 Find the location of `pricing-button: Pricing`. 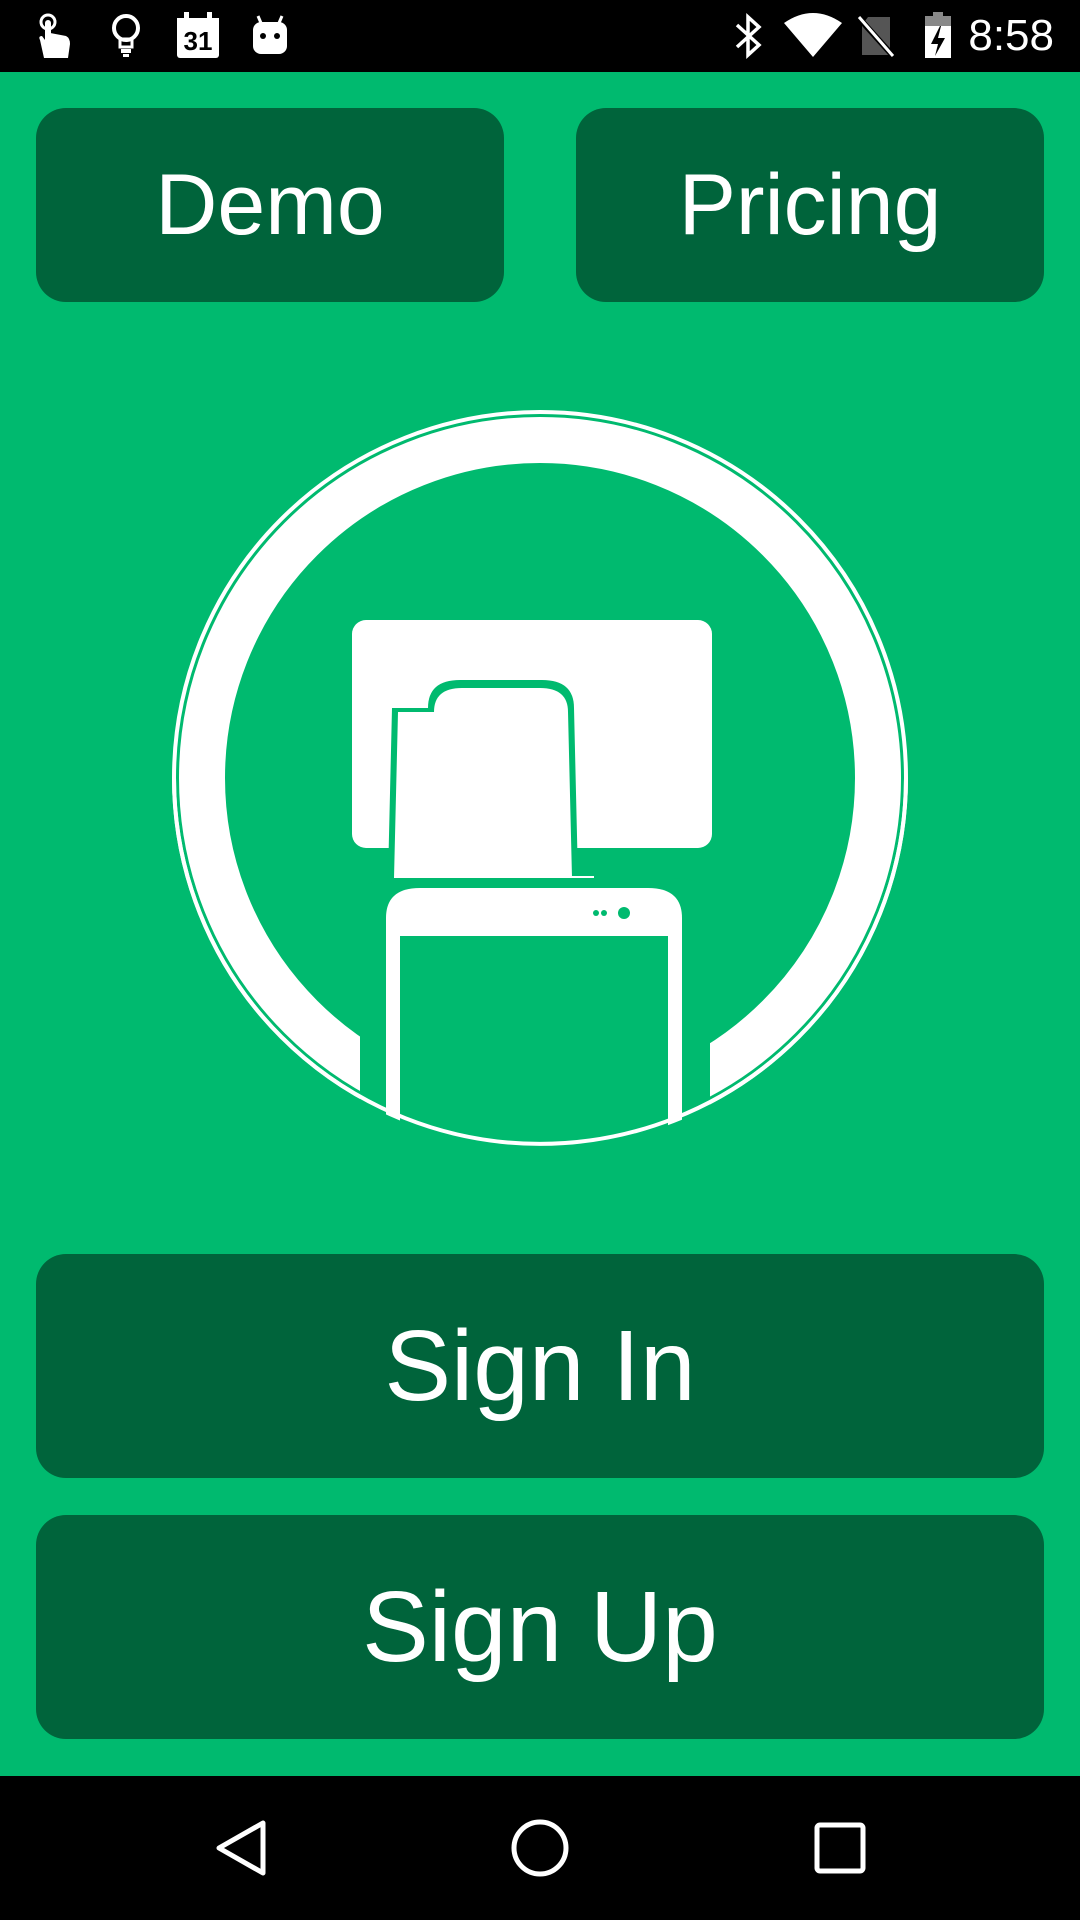

pricing-button: Pricing is located at coordinates (810, 205).